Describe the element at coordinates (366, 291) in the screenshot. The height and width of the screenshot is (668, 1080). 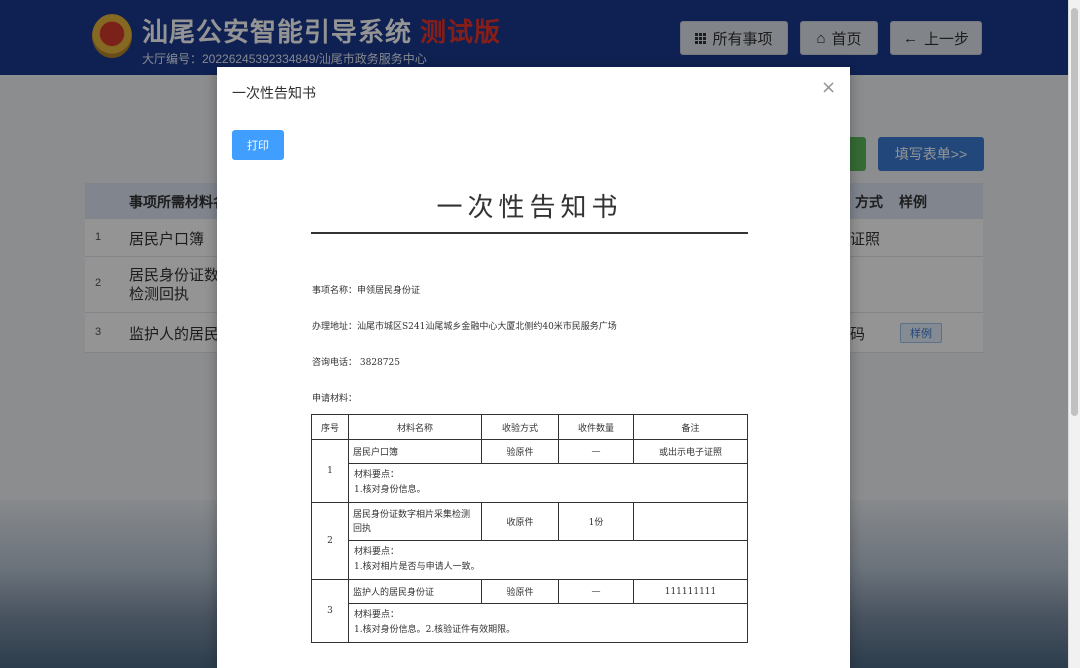
I see `item-name: 事项名称：申领居民身份证` at that location.